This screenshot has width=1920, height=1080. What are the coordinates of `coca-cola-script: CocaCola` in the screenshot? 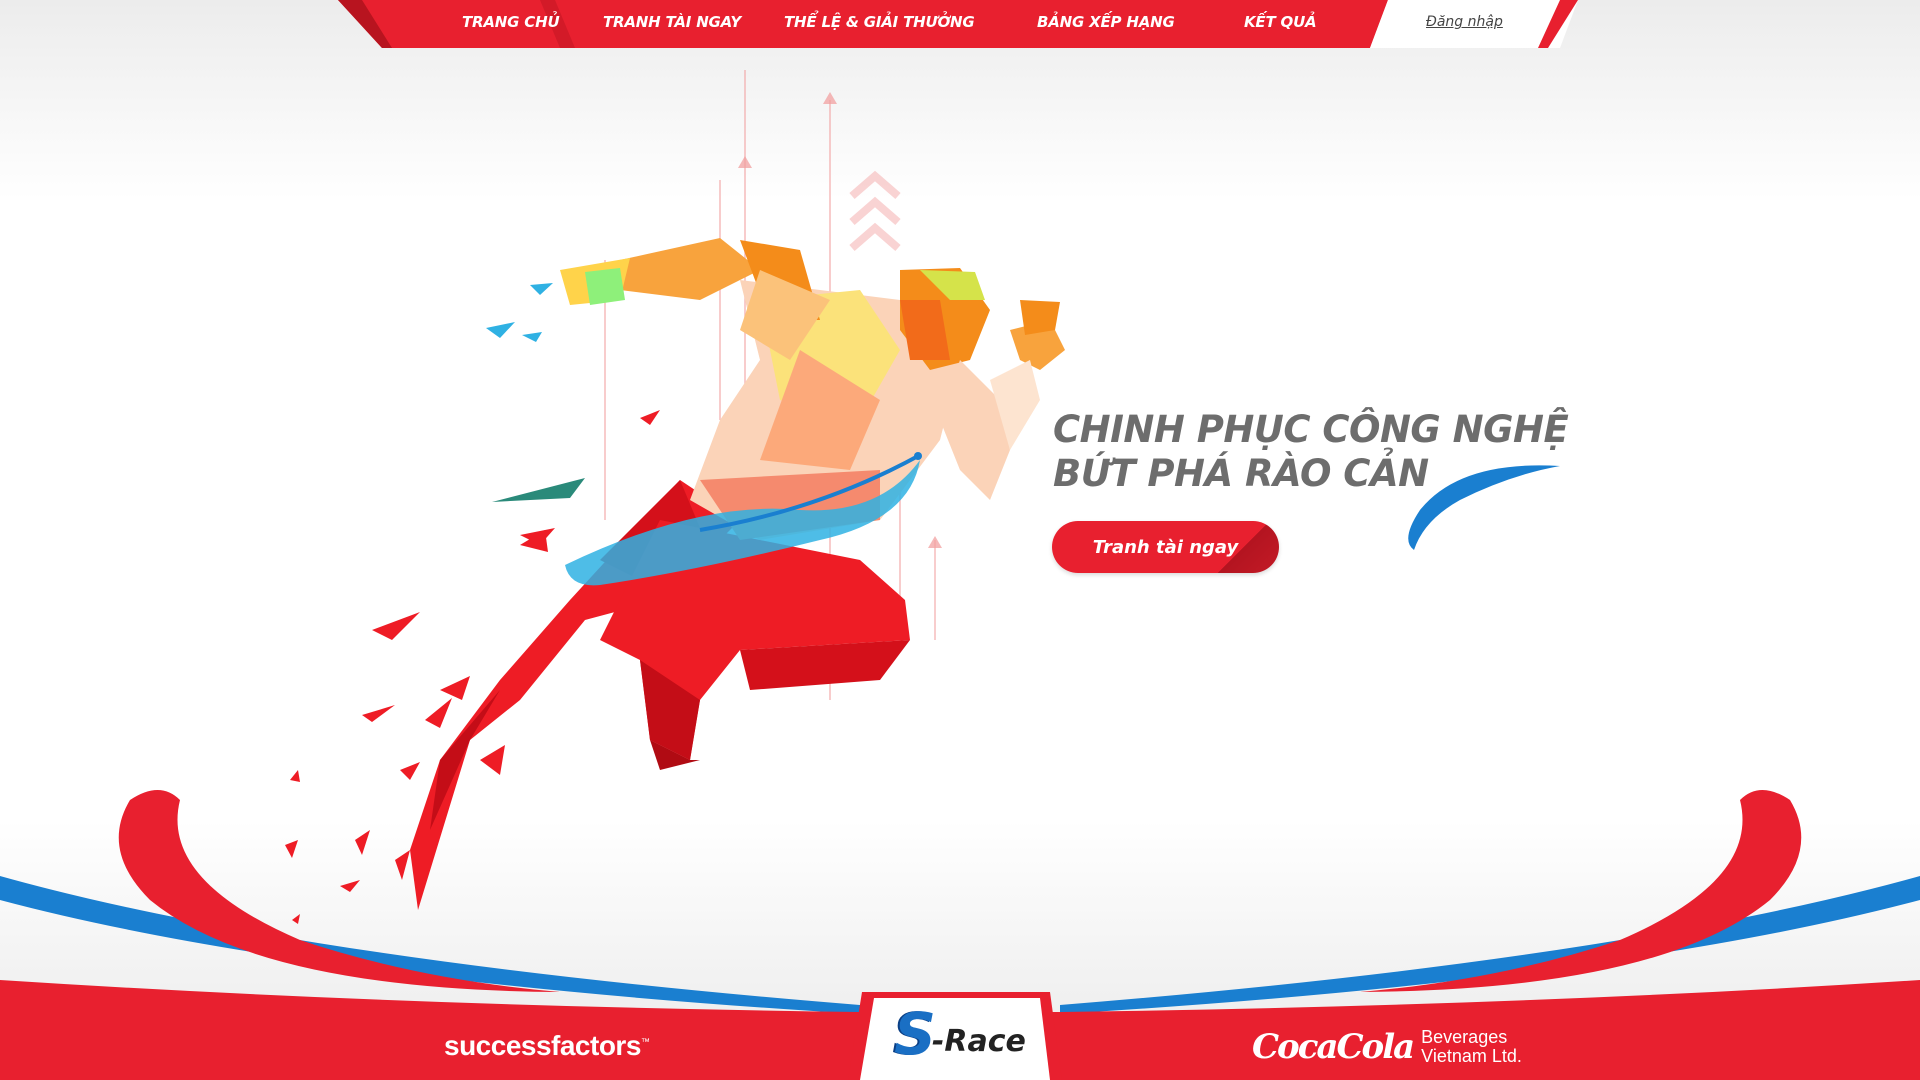 It's located at (1333, 1047).